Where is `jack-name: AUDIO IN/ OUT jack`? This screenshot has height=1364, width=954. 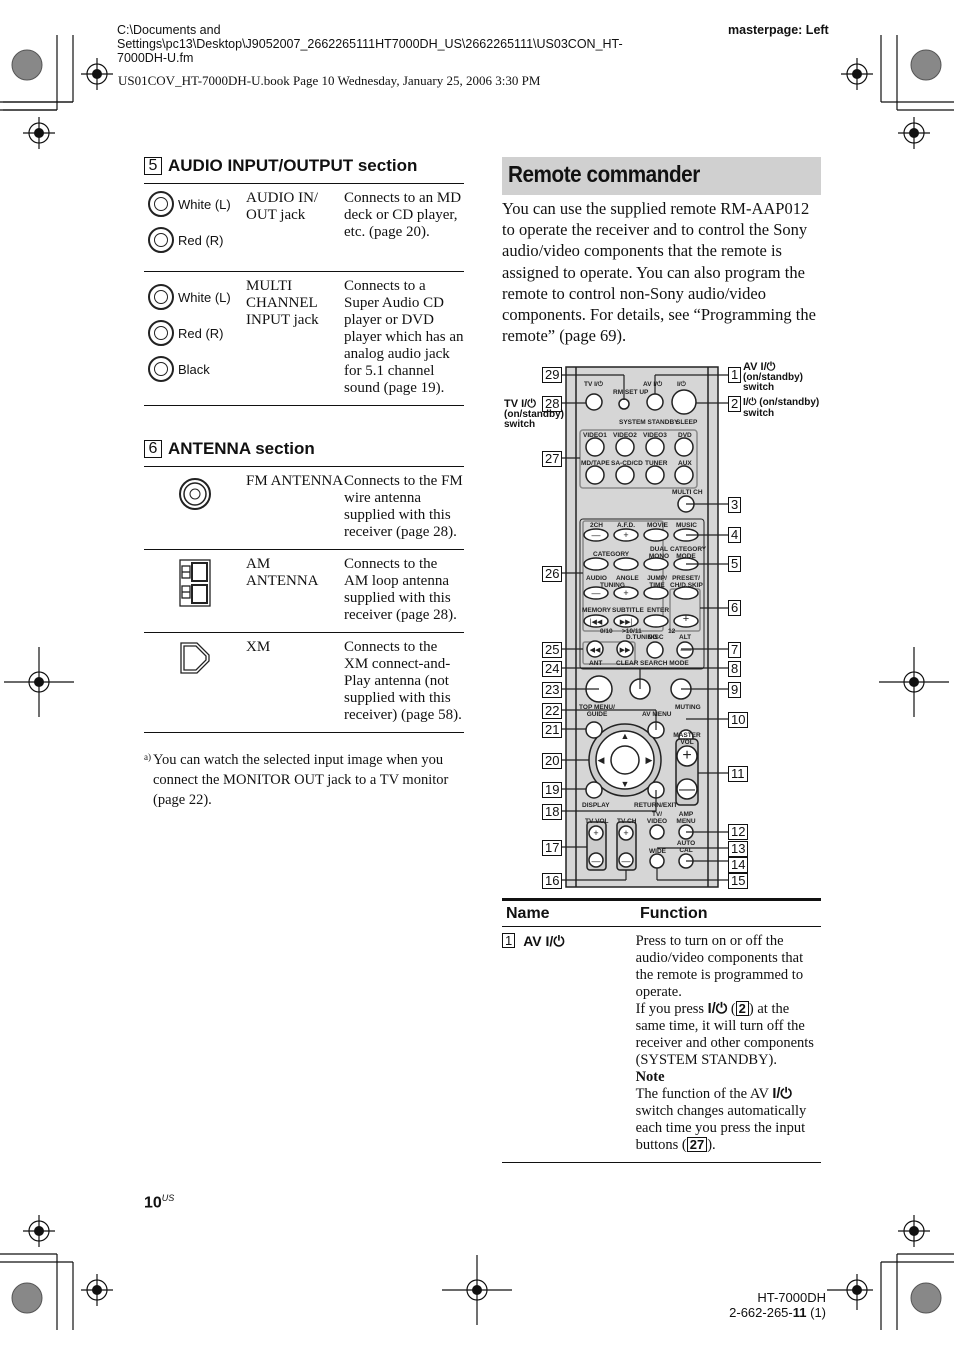 jack-name: AUDIO IN/ OUT jack is located at coordinates (282, 206).